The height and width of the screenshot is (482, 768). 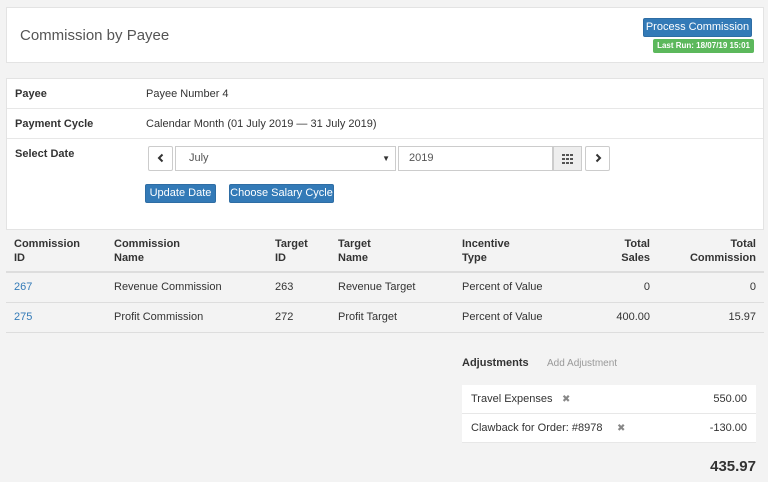 I want to click on choose-salary-cycle-button: Choose Salary Cycle, so click(x=281, y=193).